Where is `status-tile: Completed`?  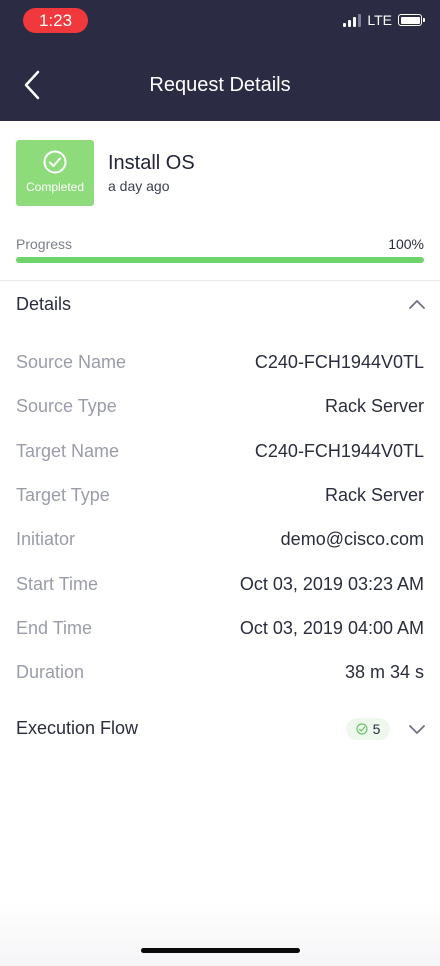 status-tile: Completed is located at coordinates (55, 173).